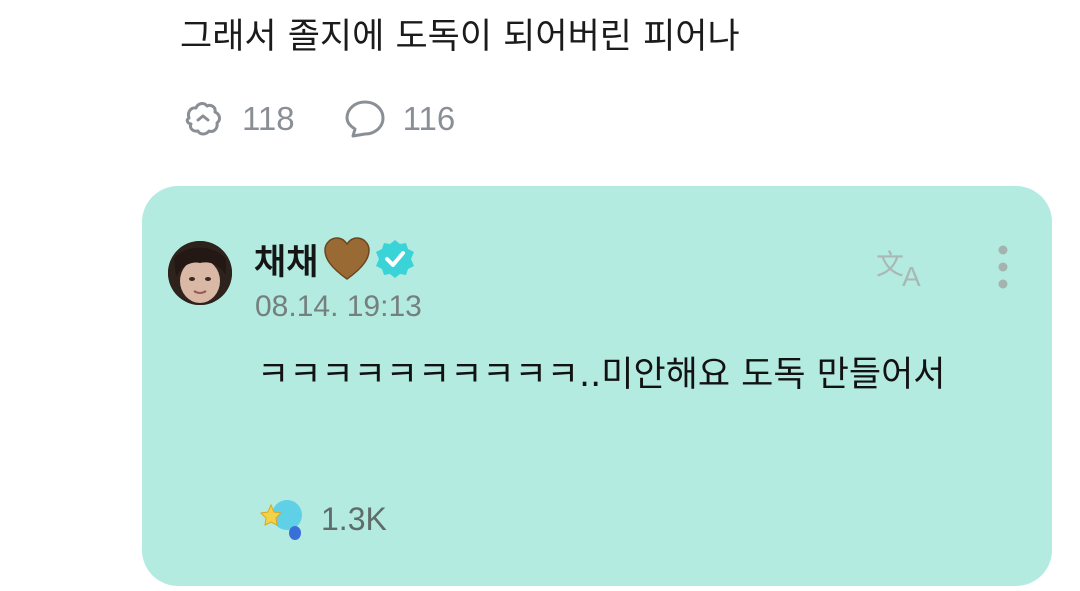 Image resolution: width=1080 pixels, height=591 pixels. I want to click on more-options-icon, so click(1003, 268).